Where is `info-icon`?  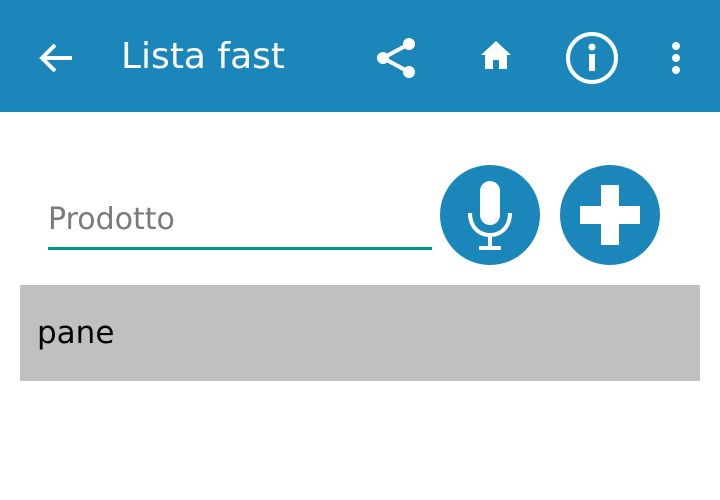
info-icon is located at coordinates (592, 58).